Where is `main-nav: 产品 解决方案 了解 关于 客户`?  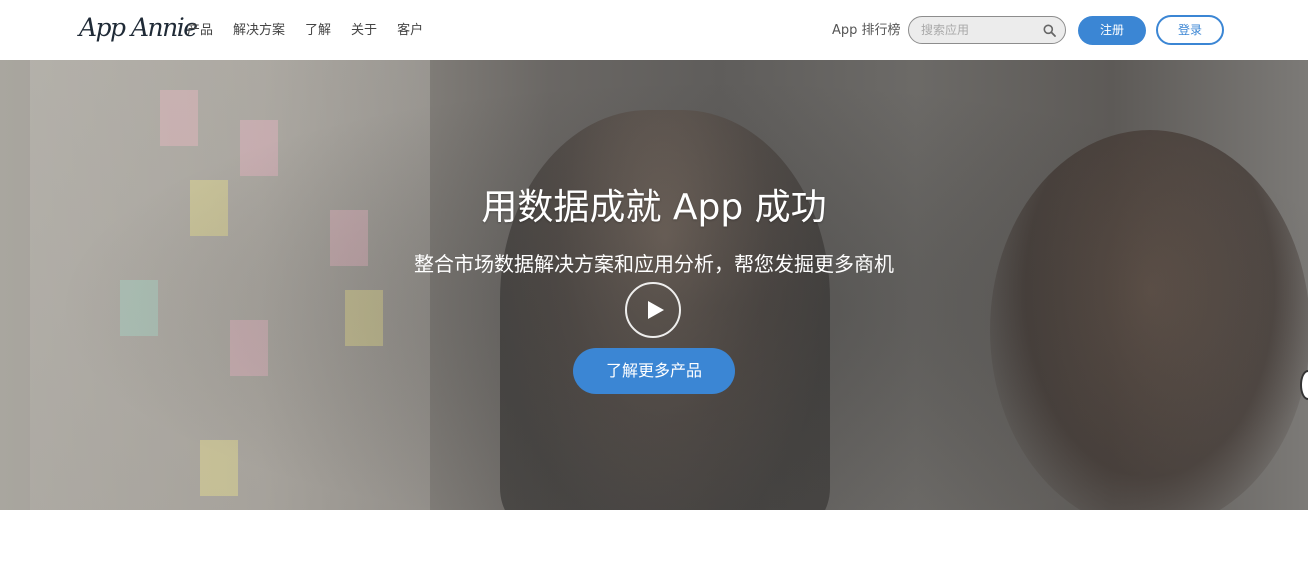 main-nav: 产品 解决方案 了解 关于 客户 is located at coordinates (305, 31).